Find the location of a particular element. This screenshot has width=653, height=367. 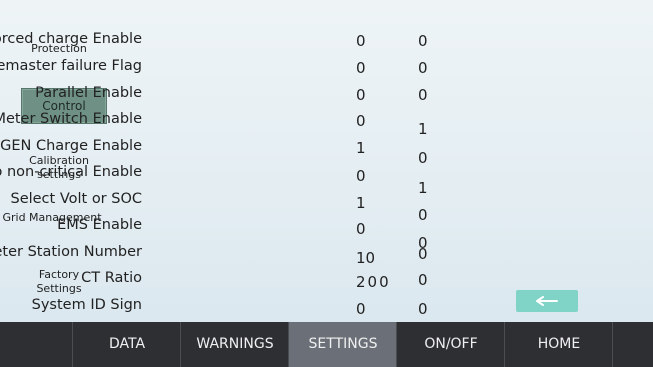

setting-label: Forced charge Enable is located at coordinates (71, 39).